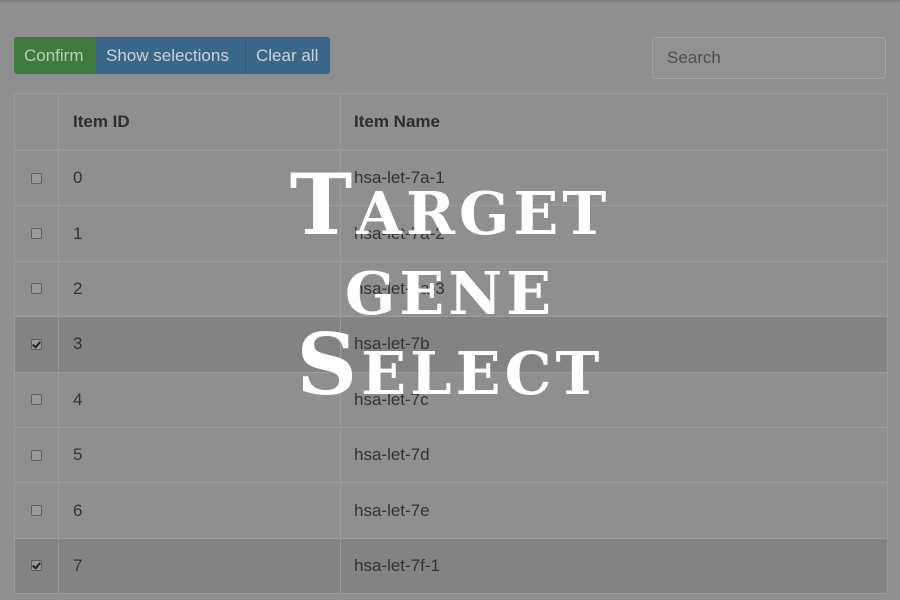 The height and width of the screenshot is (600, 900). I want to click on table-row: 3 hsa-let-7b, so click(451, 345).